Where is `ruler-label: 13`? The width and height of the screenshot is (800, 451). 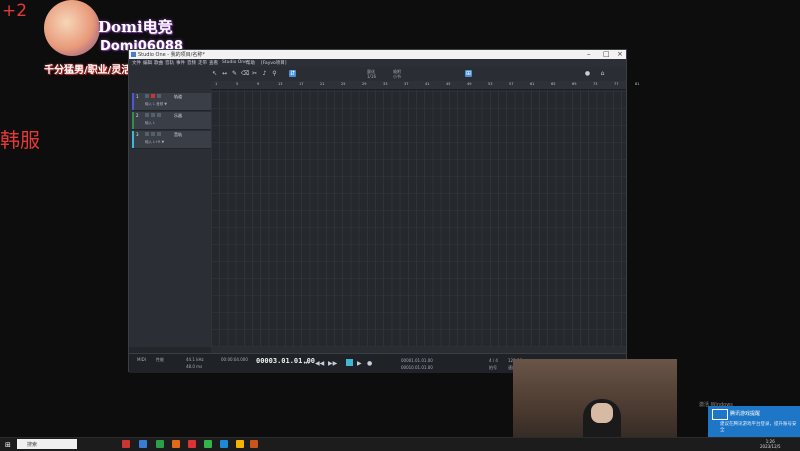 ruler-label: 13 is located at coordinates (280, 84).